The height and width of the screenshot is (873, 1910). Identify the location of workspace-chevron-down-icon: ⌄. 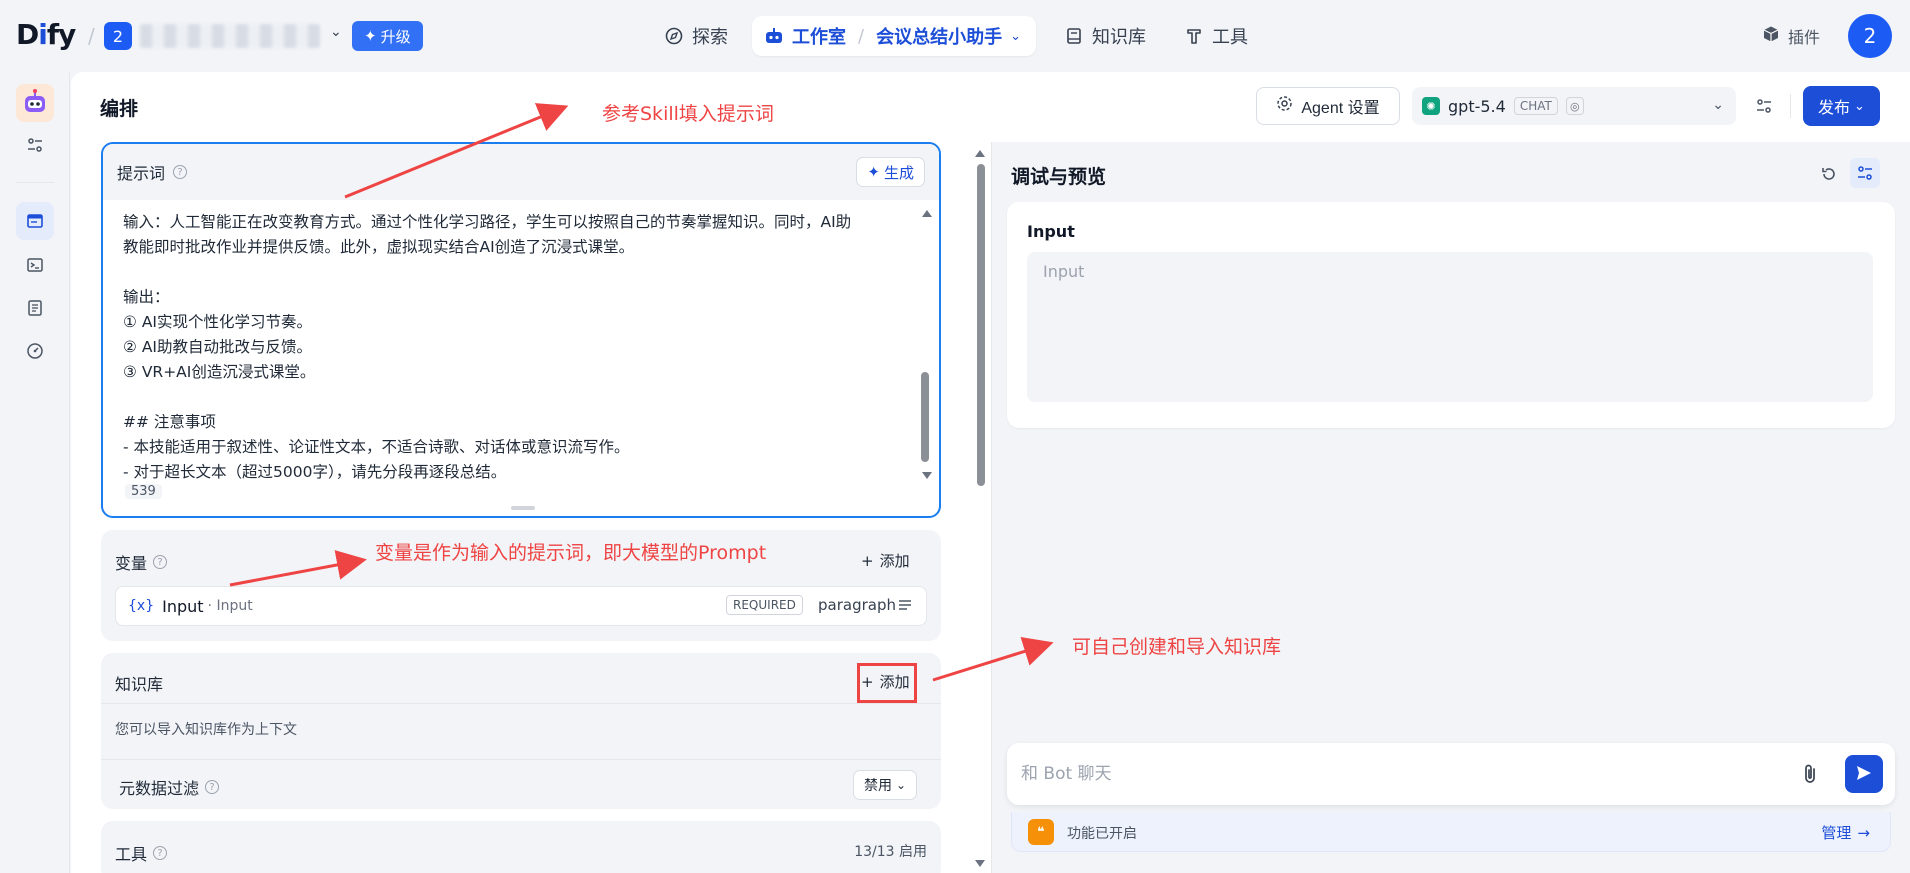
(336, 32).